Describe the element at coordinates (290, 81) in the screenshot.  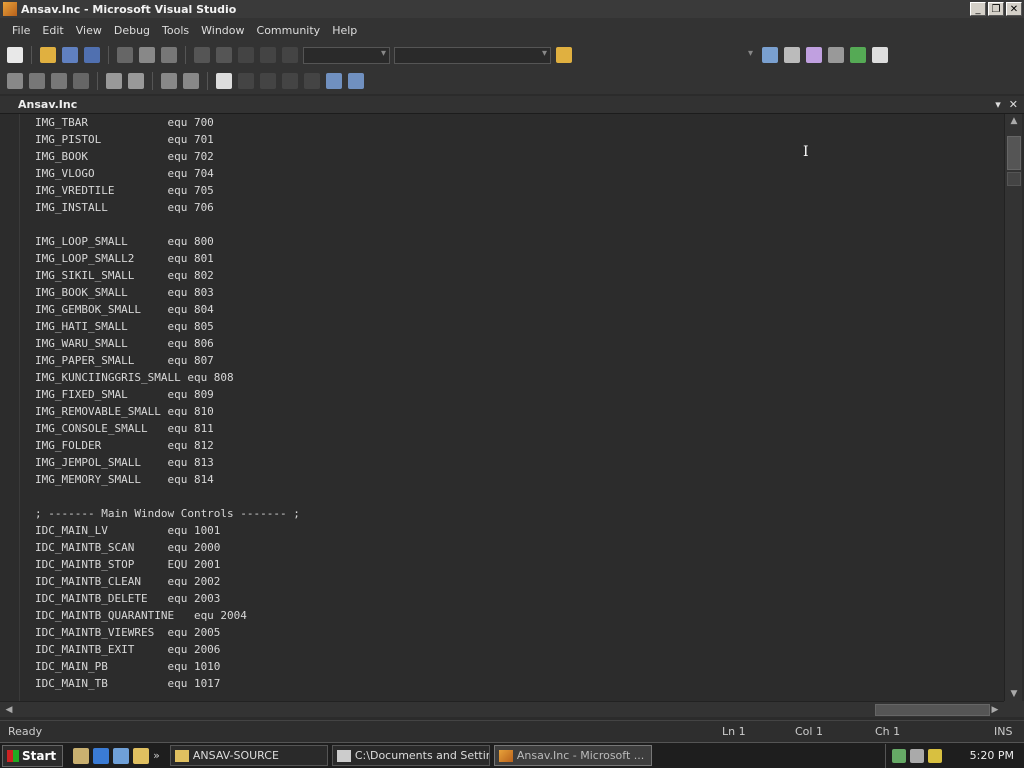
I see `prev-bookmark-folder-icon` at that location.